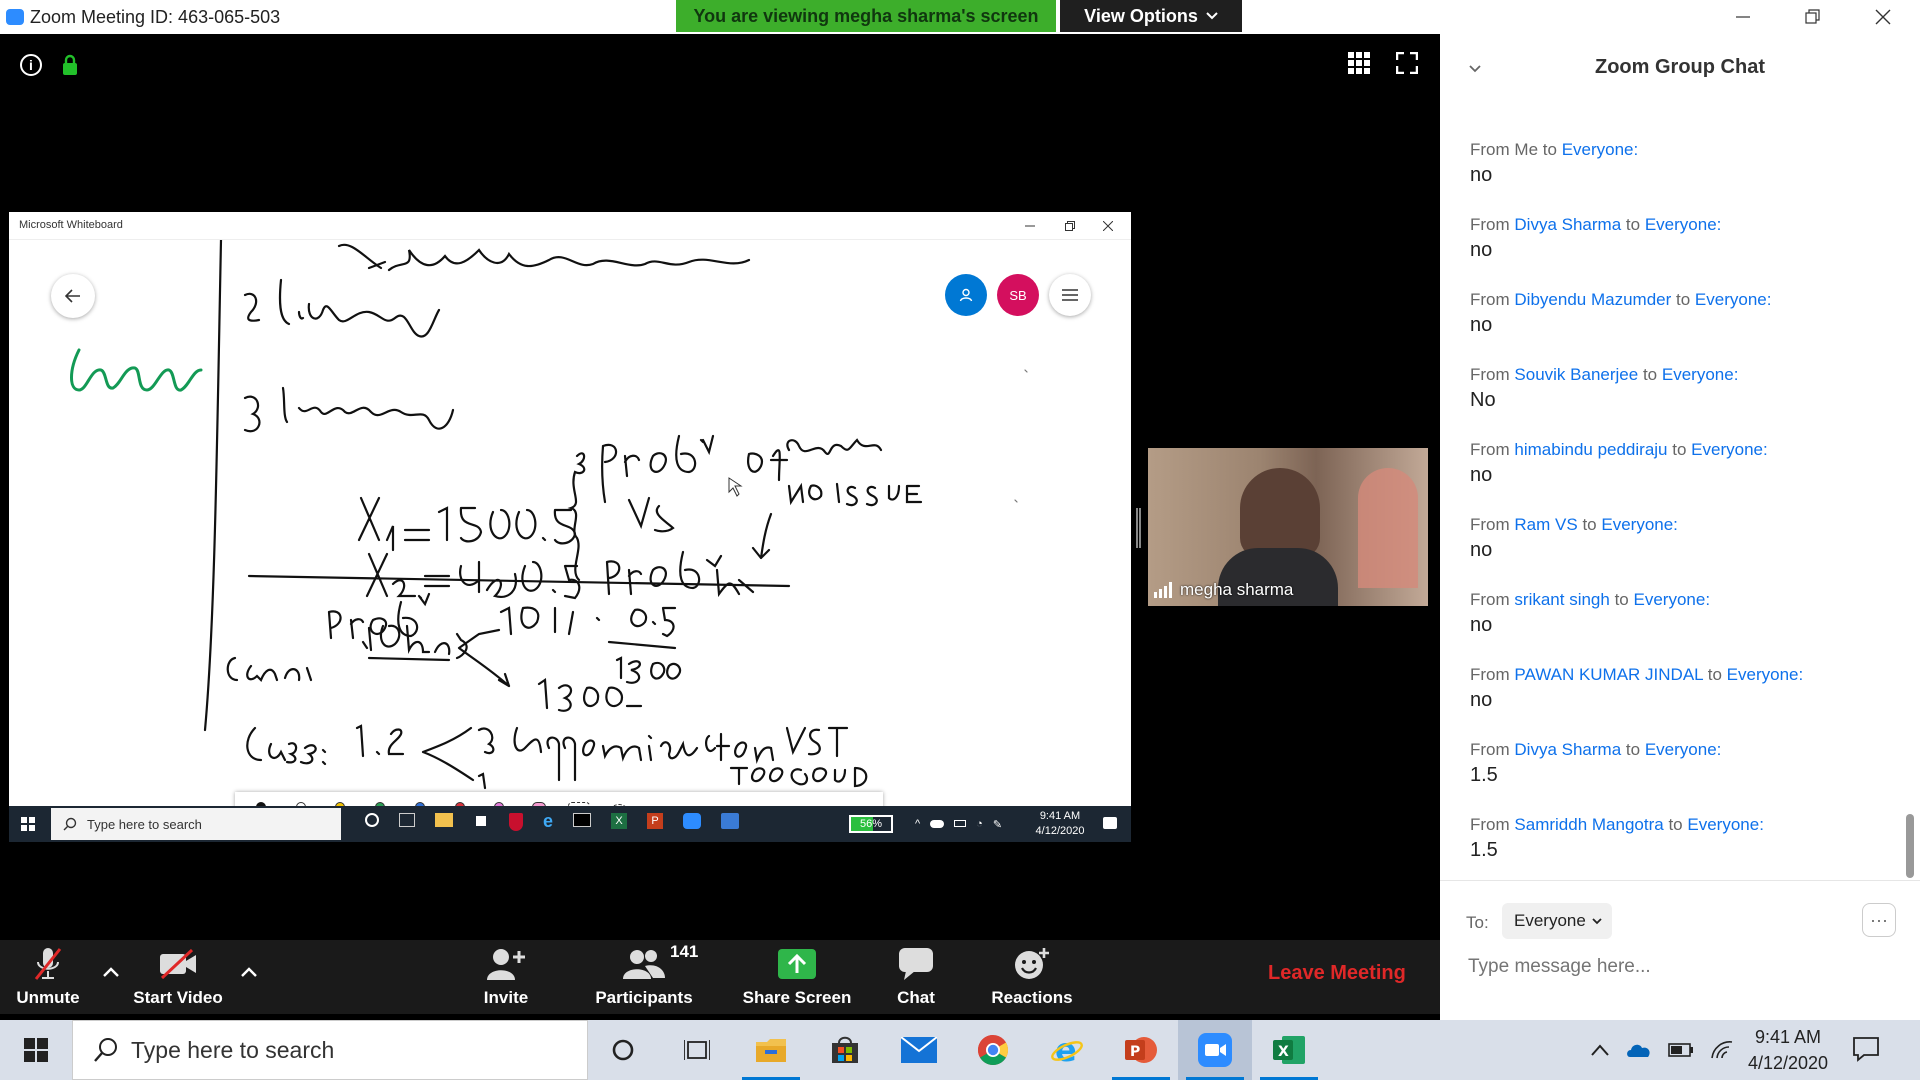 The width and height of the screenshot is (1920, 1080). What do you see at coordinates (1681, 967) in the screenshot?
I see `chat-message-input` at bounding box center [1681, 967].